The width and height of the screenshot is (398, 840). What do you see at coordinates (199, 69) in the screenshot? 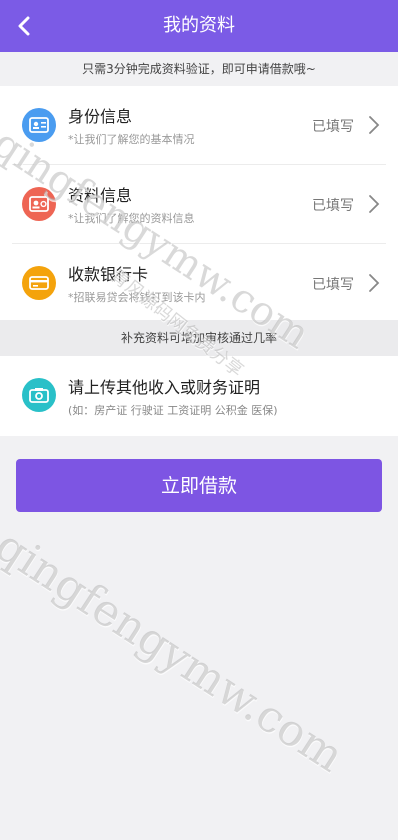
I see `notice-text: 只需3分钟完成资料验证，即可申请借款哦~` at bounding box center [199, 69].